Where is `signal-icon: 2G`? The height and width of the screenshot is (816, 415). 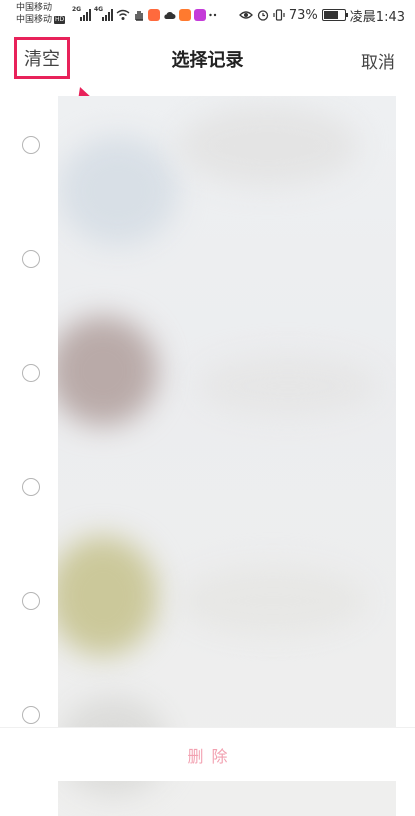 signal-icon: 2G is located at coordinates (81, 13).